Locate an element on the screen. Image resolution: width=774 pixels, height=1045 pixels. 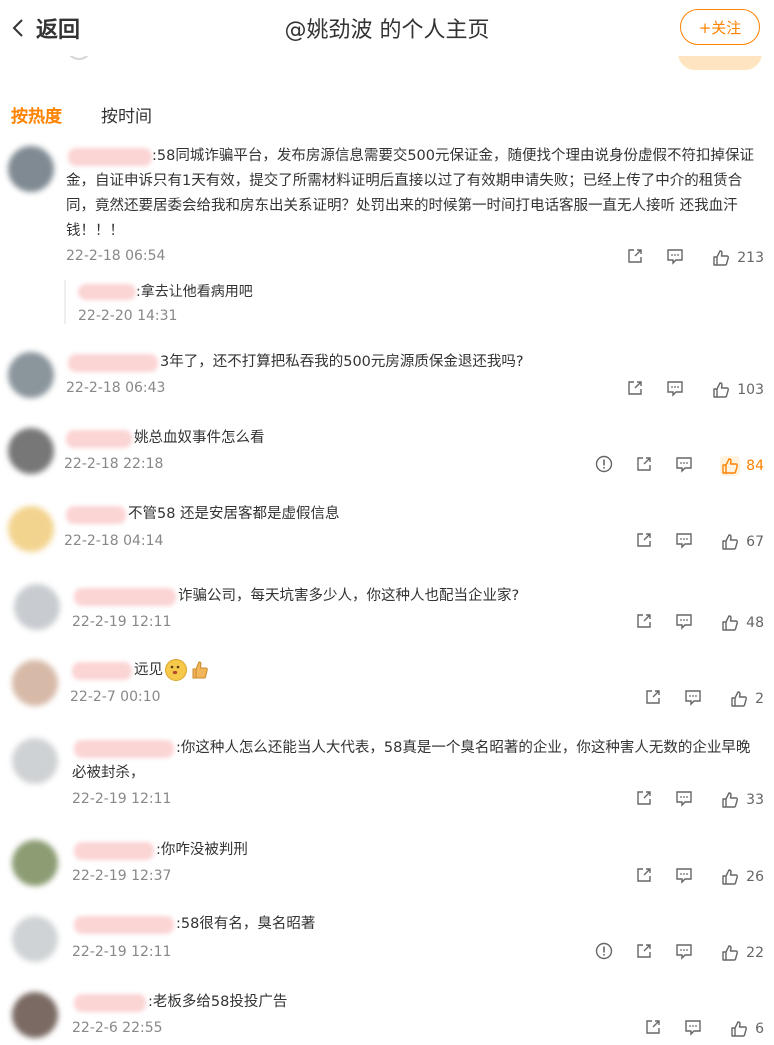
comment-time: 22-2-18 06:43 is located at coordinates (116, 388).